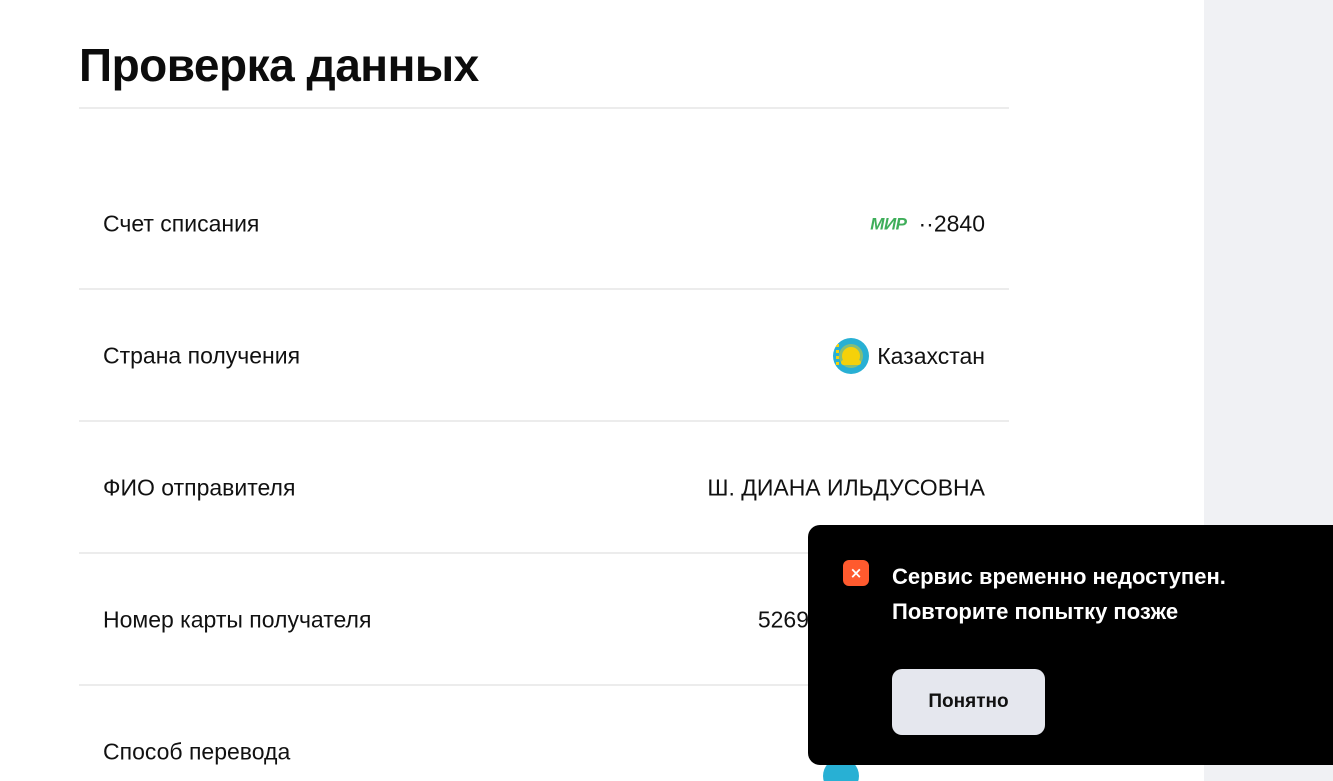  Describe the element at coordinates (968, 702) in the screenshot. I see `toast-ok-button: Понятно` at that location.